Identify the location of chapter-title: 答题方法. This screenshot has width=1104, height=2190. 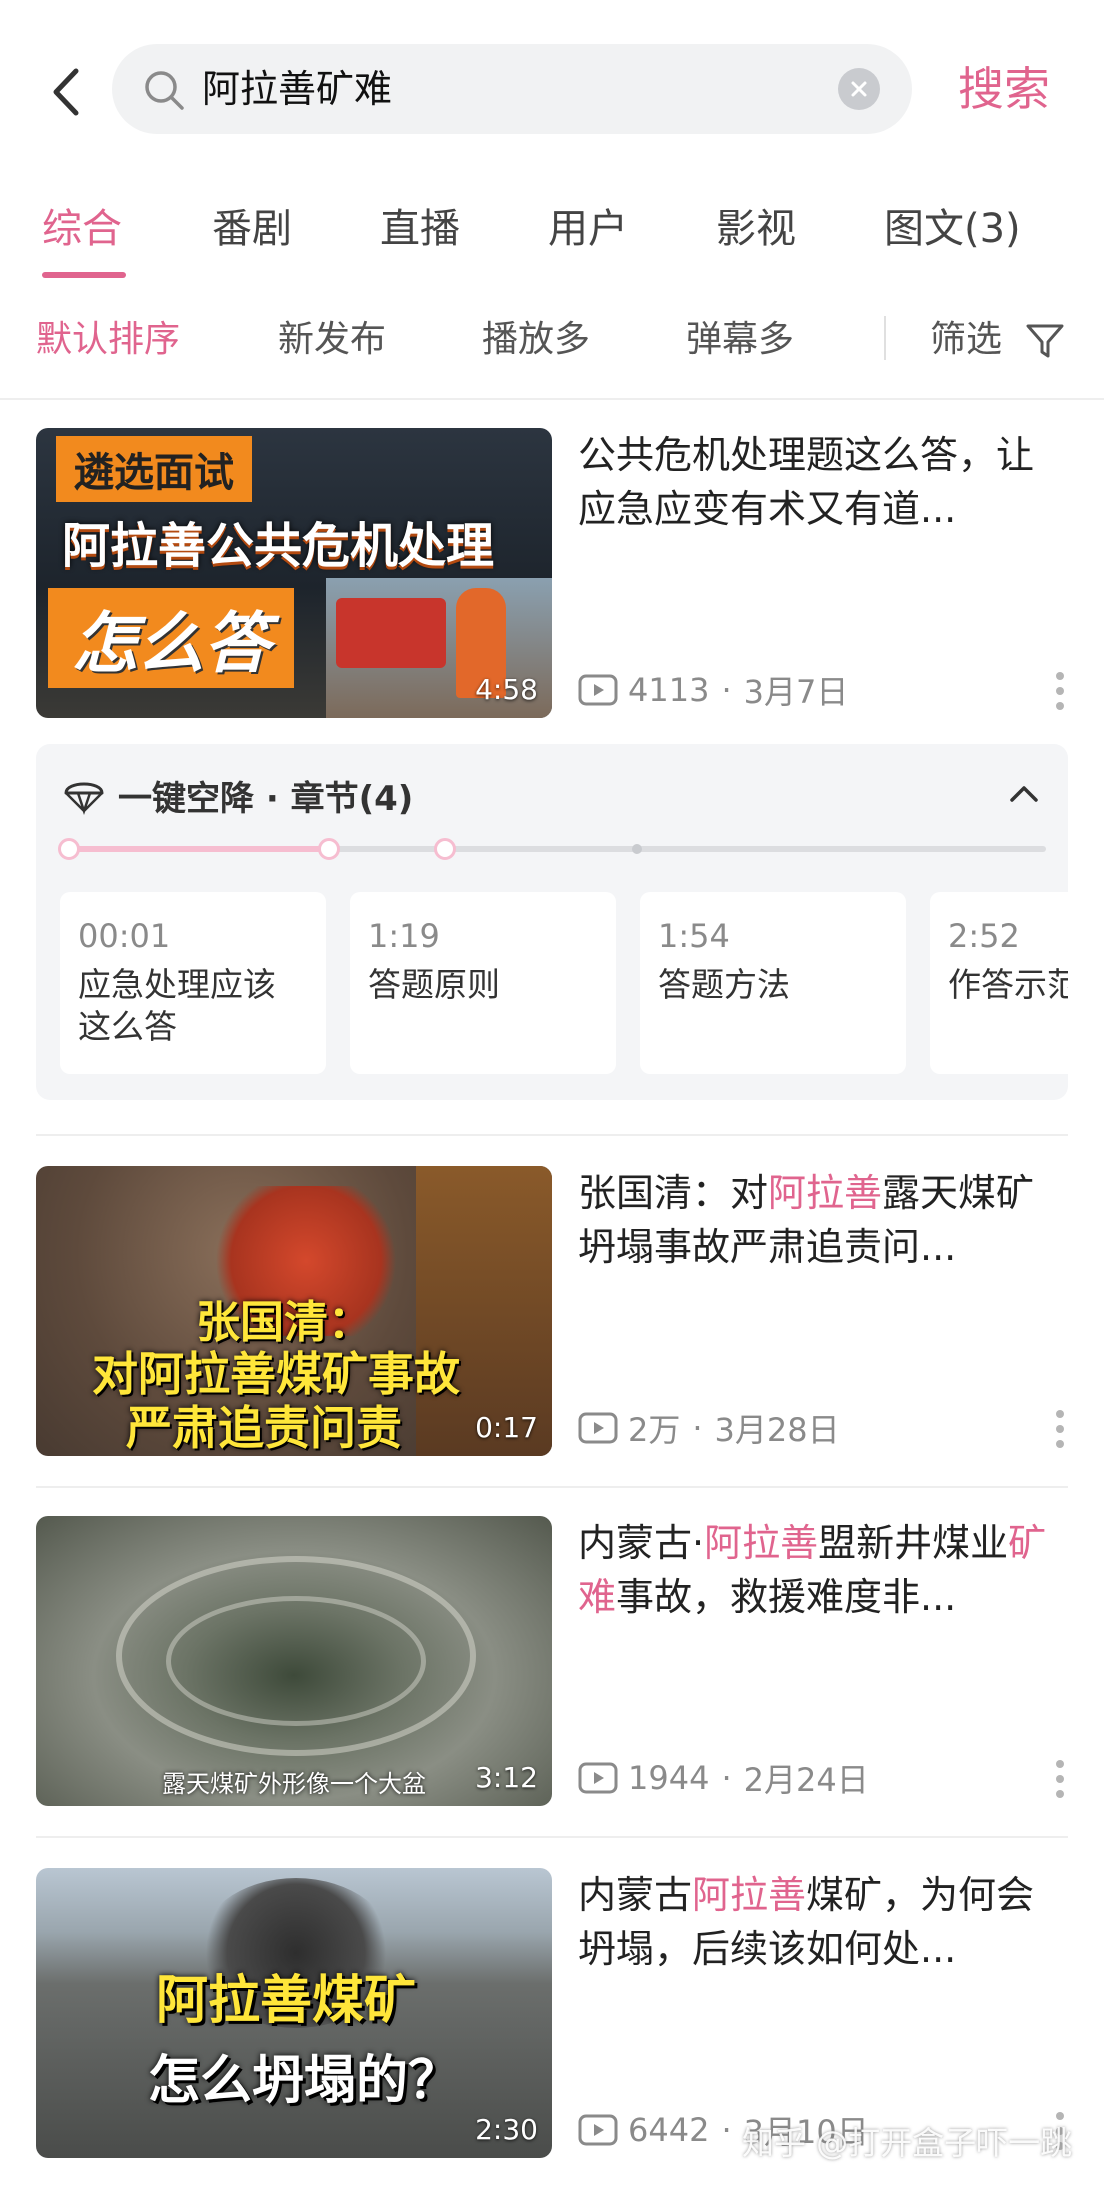
(724, 984).